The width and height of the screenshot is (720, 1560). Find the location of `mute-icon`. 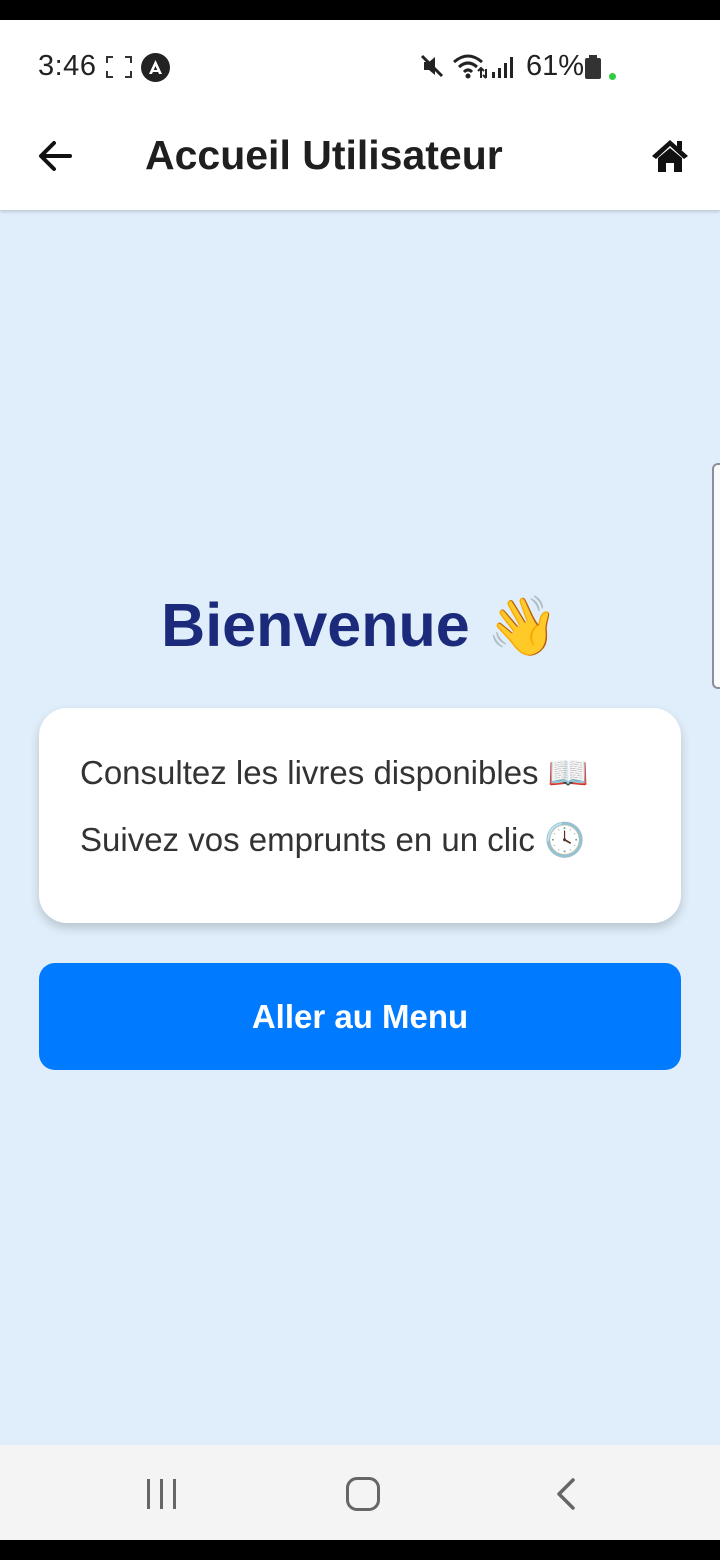

mute-icon is located at coordinates (432, 68).